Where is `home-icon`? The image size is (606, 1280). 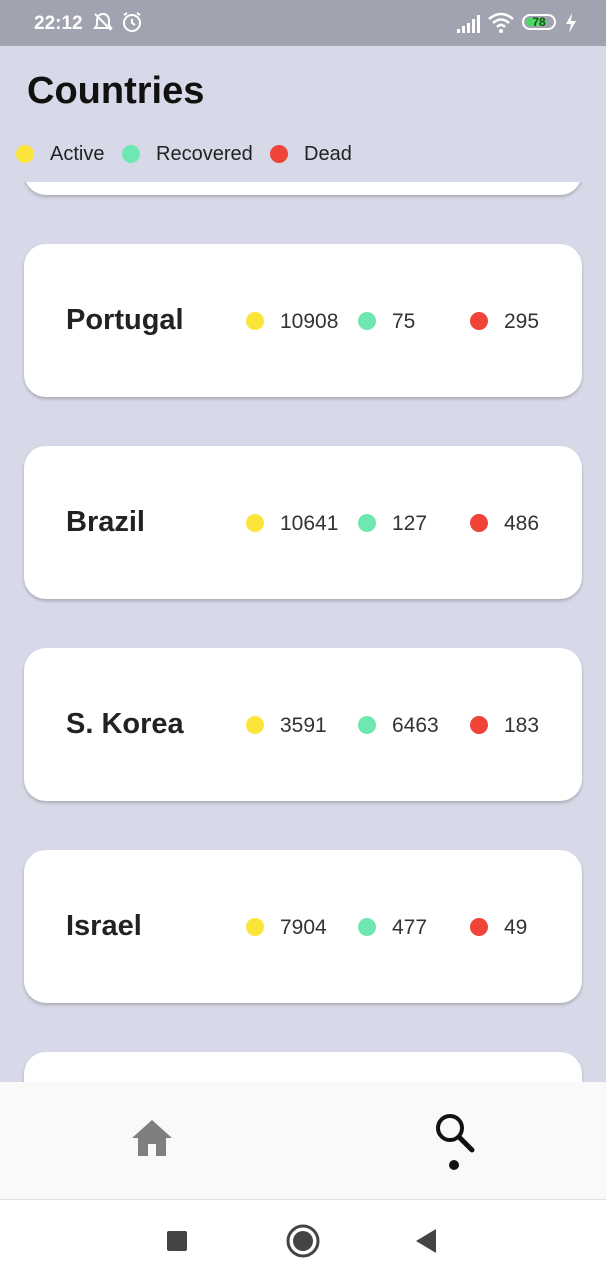 home-icon is located at coordinates (152, 1138).